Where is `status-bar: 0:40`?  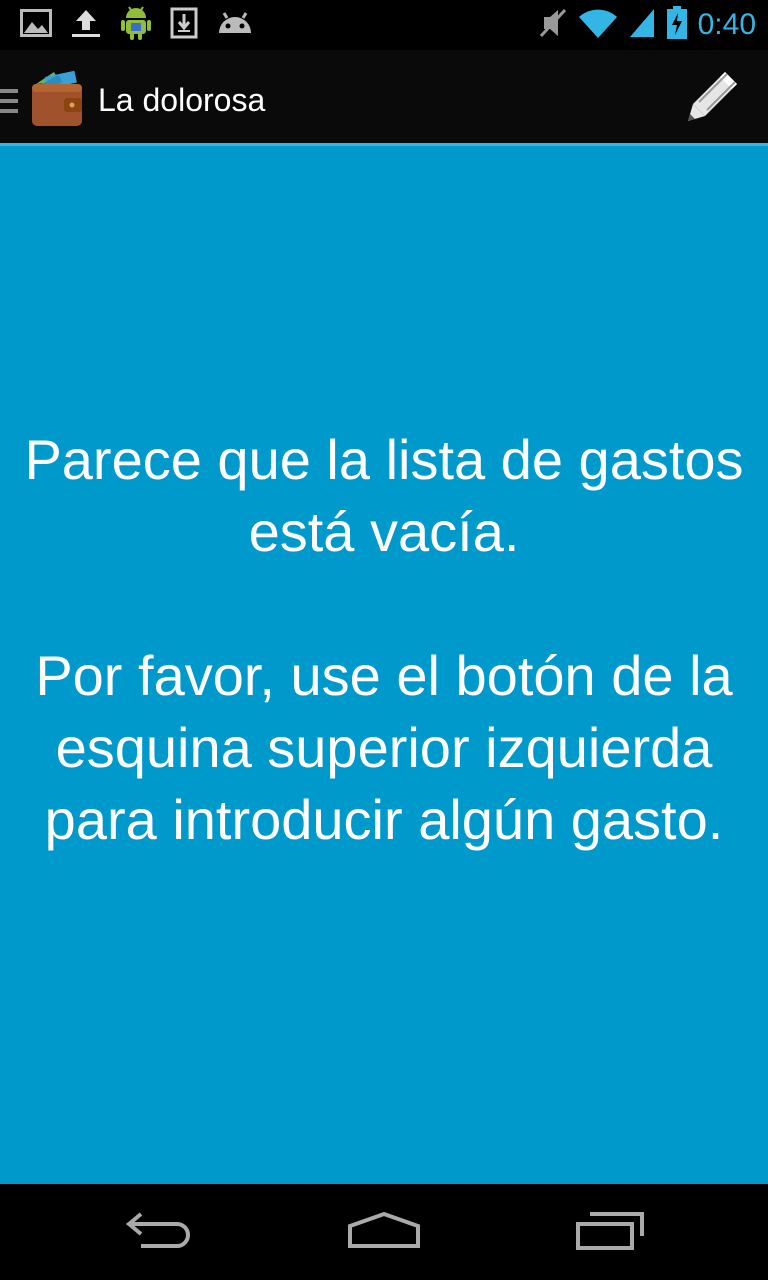
status-bar: 0:40 is located at coordinates (384, 25).